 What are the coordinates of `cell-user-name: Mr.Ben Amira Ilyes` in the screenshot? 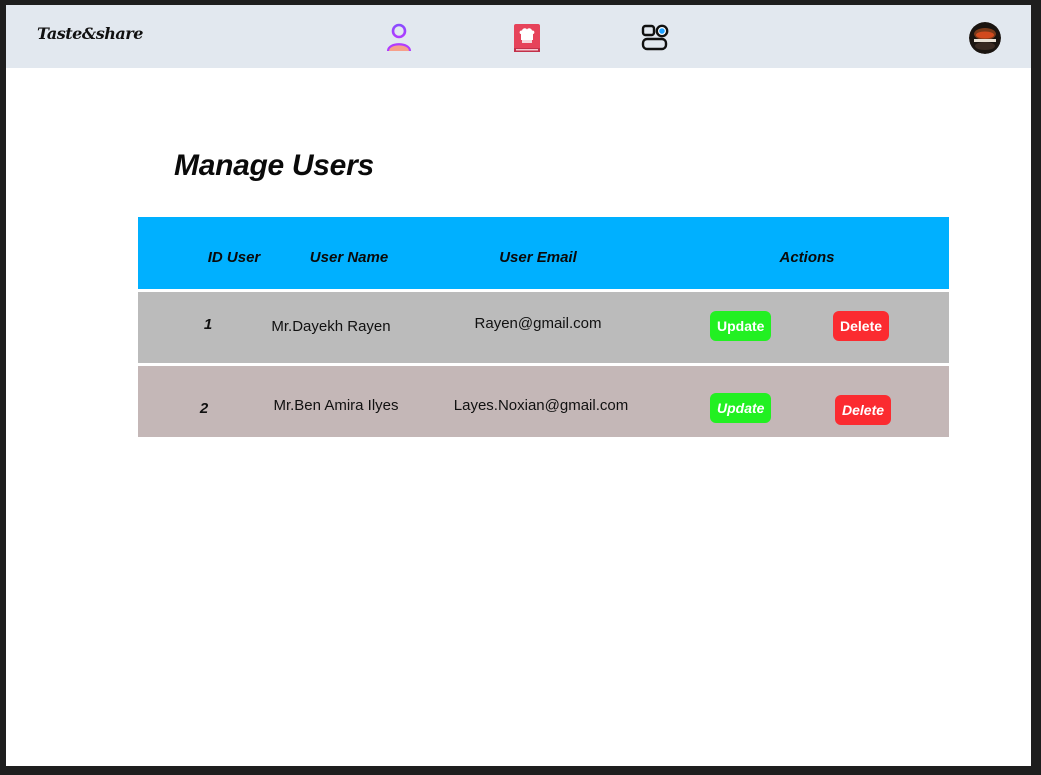 It's located at (336, 405).